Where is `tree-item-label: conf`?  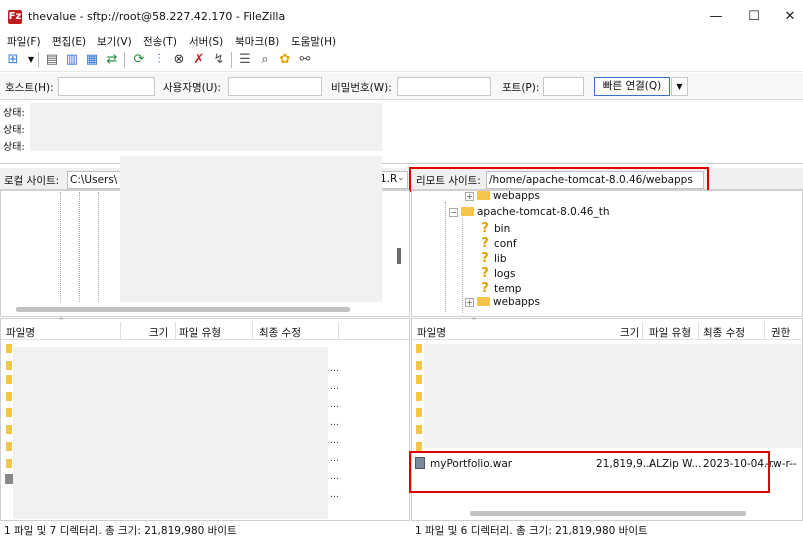 tree-item-label: conf is located at coordinates (505, 244).